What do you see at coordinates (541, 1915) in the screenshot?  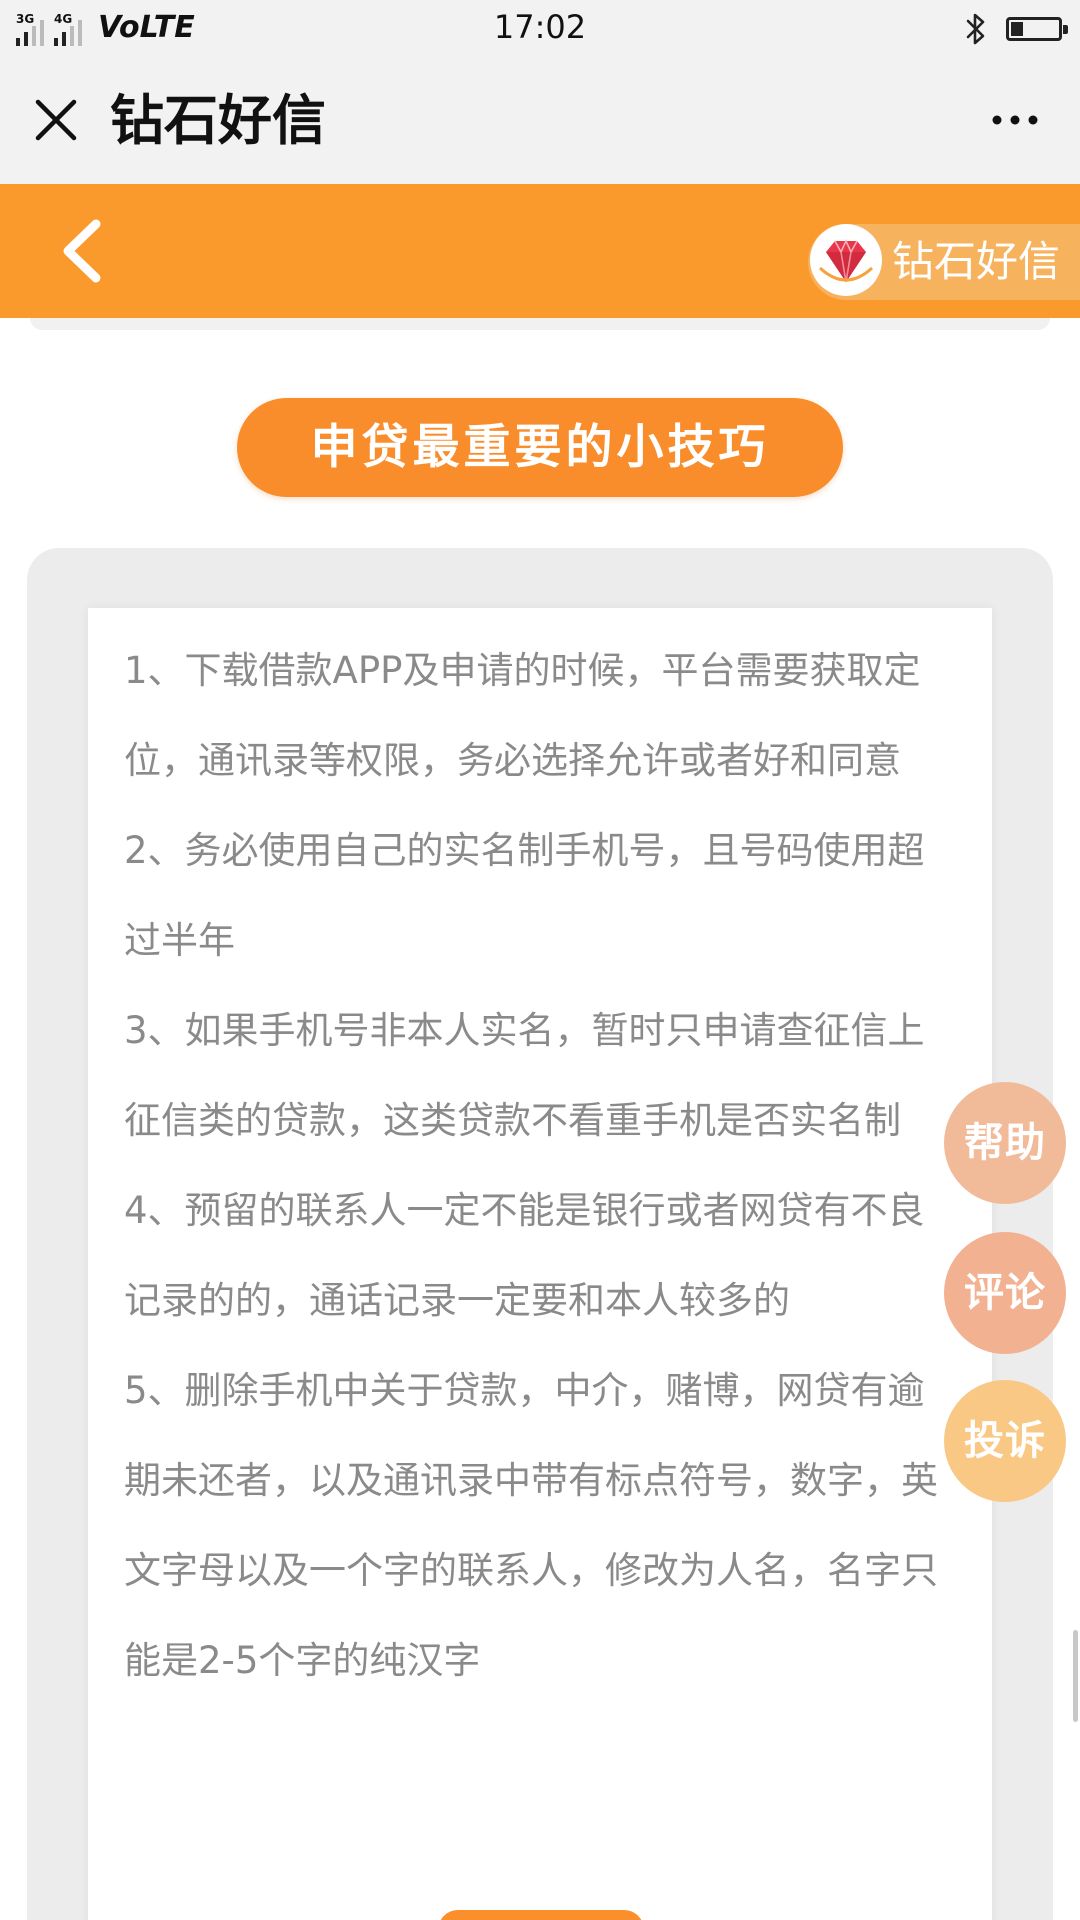 I see `next-section-pill` at bounding box center [541, 1915].